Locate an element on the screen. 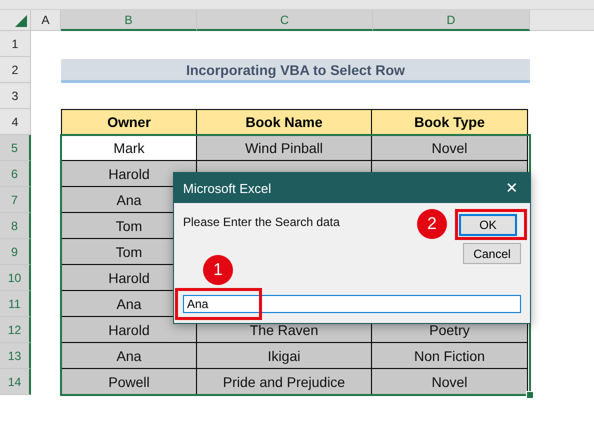 The image size is (594, 427). row-header: 12 is located at coordinates (15, 330).